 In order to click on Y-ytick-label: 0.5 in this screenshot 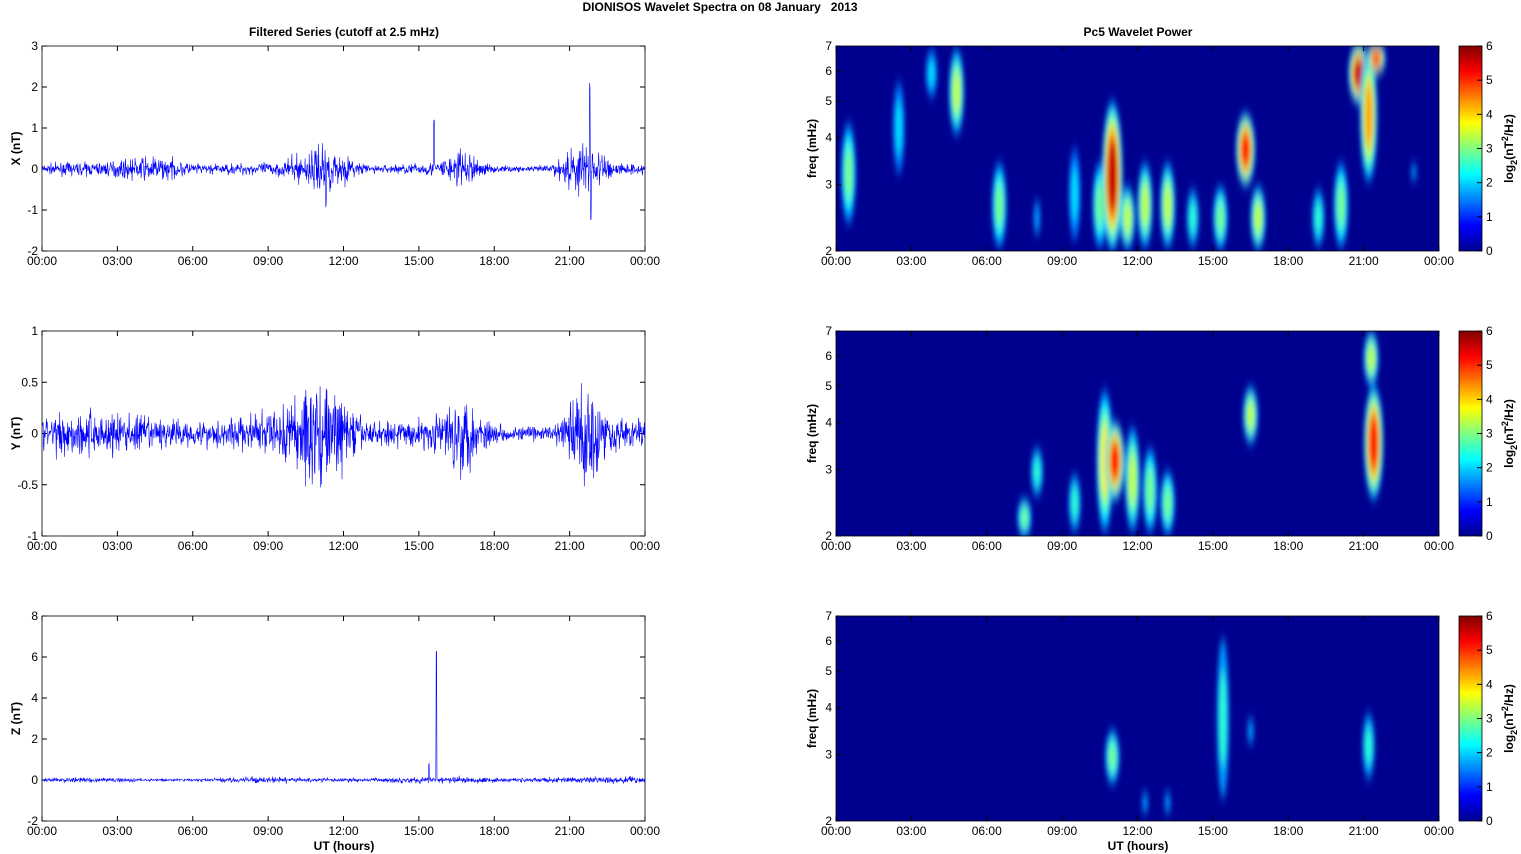, I will do `click(29, 382)`.